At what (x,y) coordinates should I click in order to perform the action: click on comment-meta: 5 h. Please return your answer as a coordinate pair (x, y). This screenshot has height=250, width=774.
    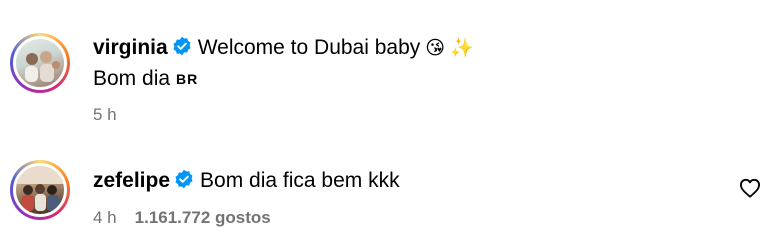
    Looking at the image, I should click on (105, 115).